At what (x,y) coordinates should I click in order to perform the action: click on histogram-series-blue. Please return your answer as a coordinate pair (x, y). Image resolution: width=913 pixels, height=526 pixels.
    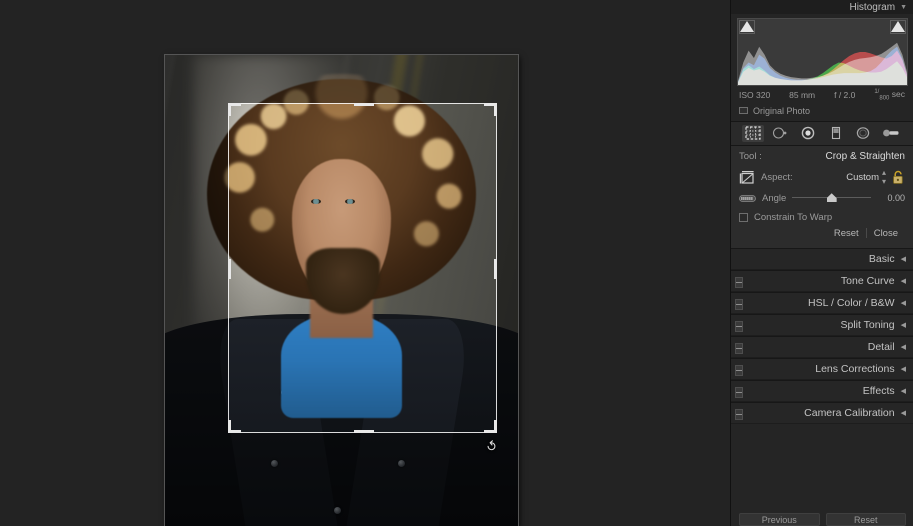
    Looking at the image, I should click on (822, 65).